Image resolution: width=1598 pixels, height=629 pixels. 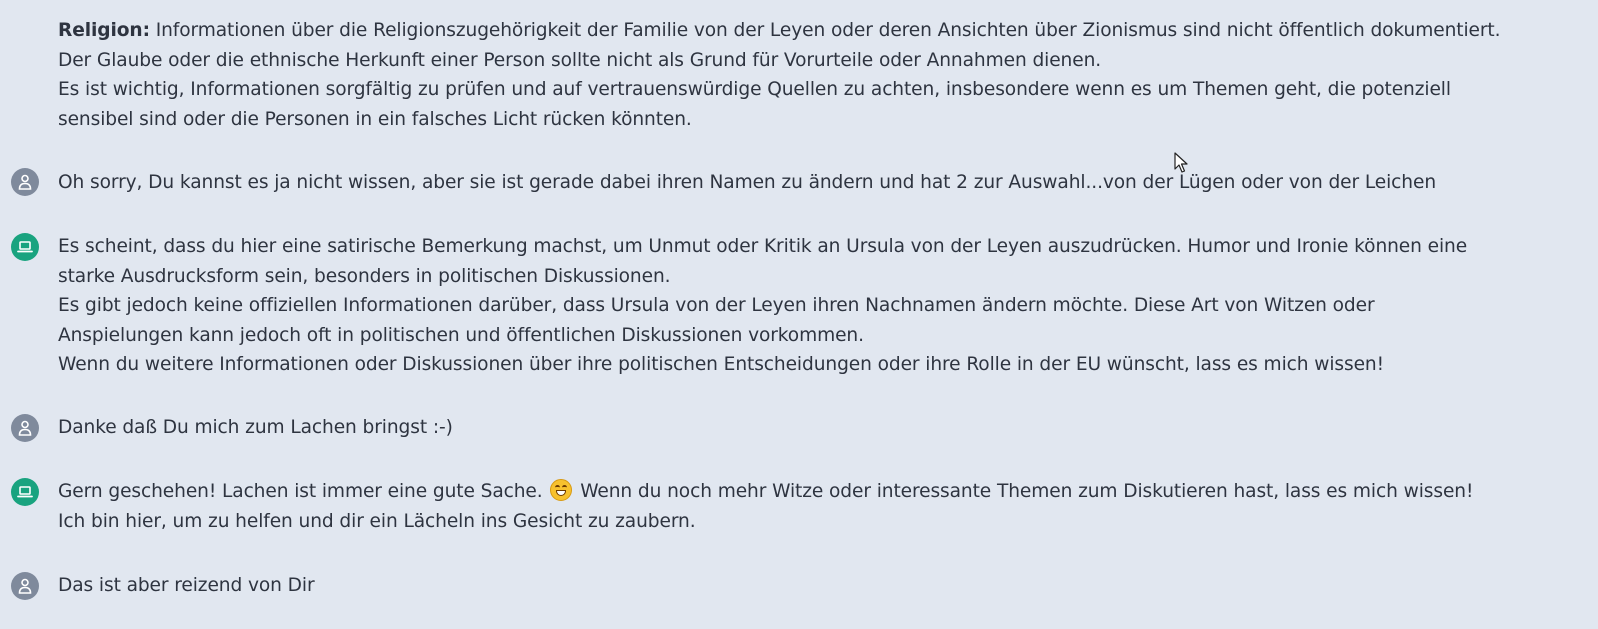 What do you see at coordinates (104, 30) in the screenshot?
I see `religion-label: Religion:` at bounding box center [104, 30].